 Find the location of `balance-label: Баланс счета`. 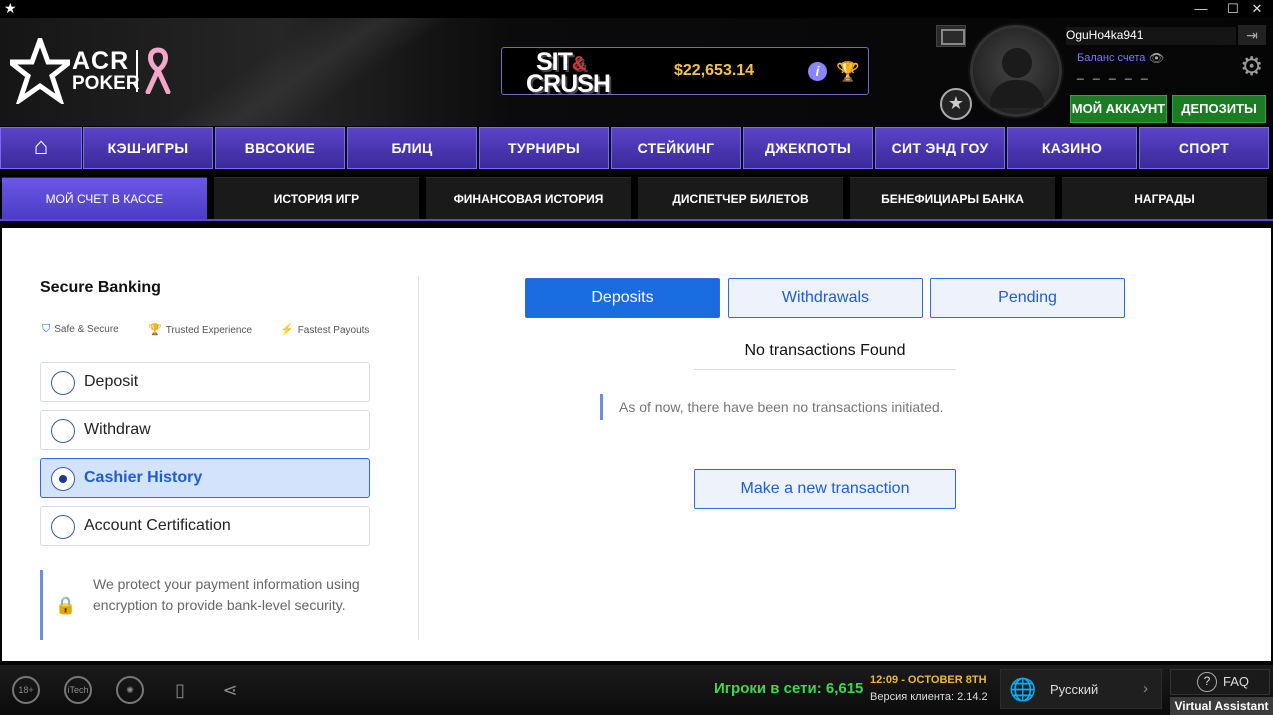

balance-label: Баланс счета is located at coordinates (1111, 58).